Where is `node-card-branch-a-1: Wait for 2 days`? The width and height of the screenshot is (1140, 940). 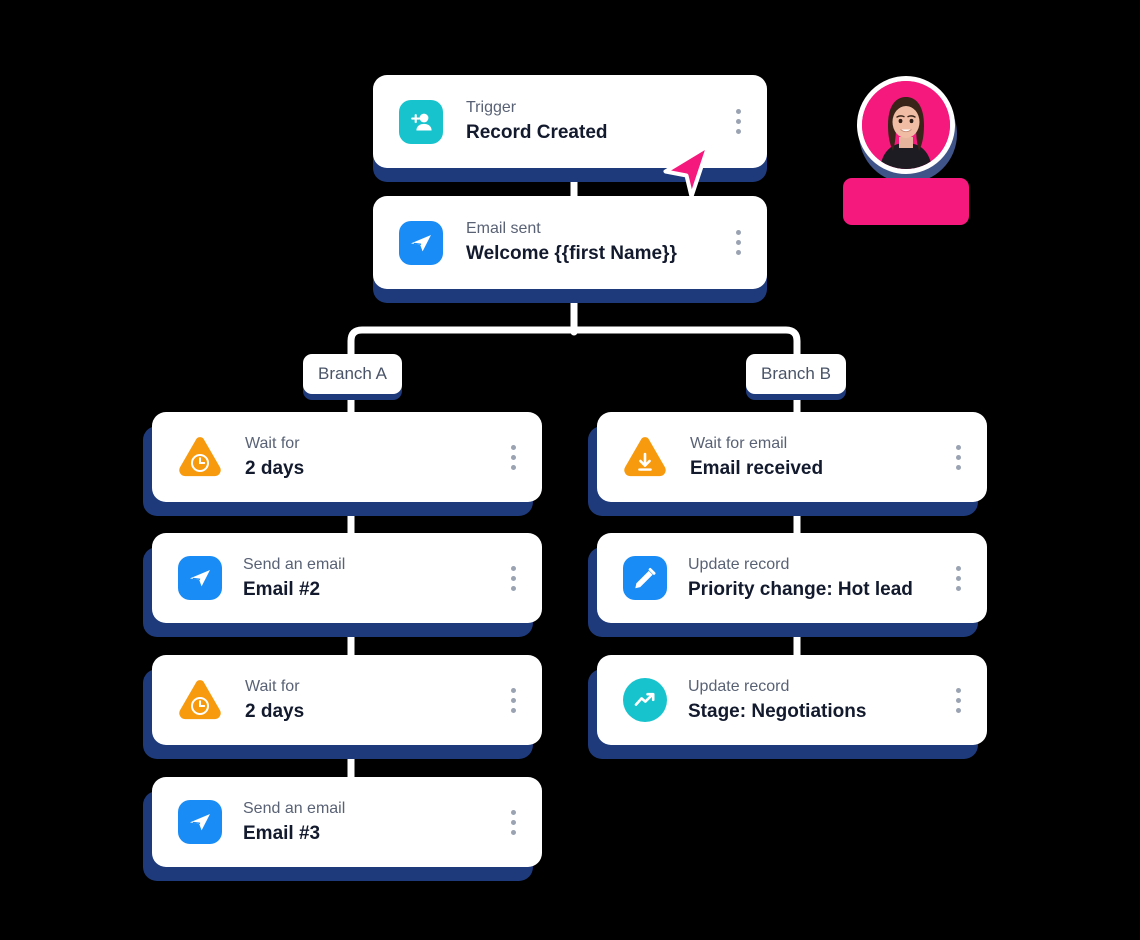
node-card-branch-a-1: Wait for 2 days is located at coordinates (347, 457).